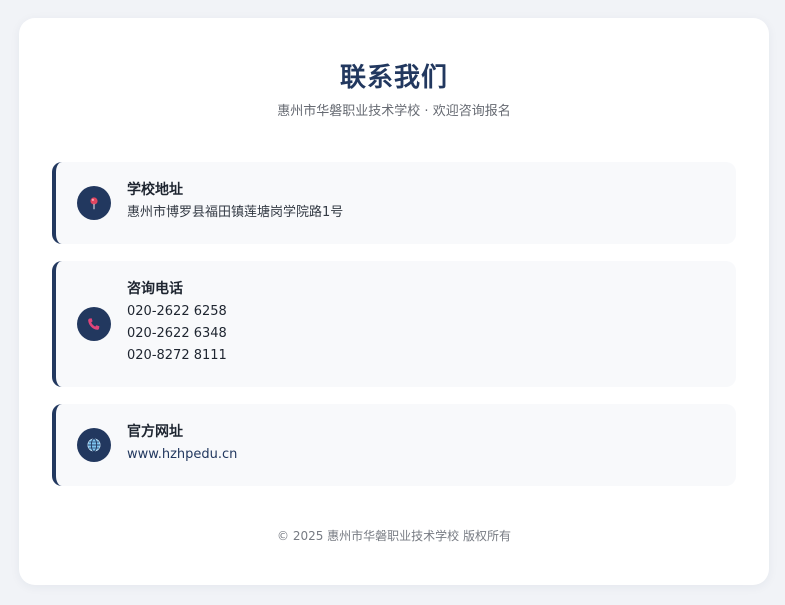  What do you see at coordinates (394, 536) in the screenshot?
I see `footer-copyright: © 2025 惠州市华磐职业技术学校 版权所有` at bounding box center [394, 536].